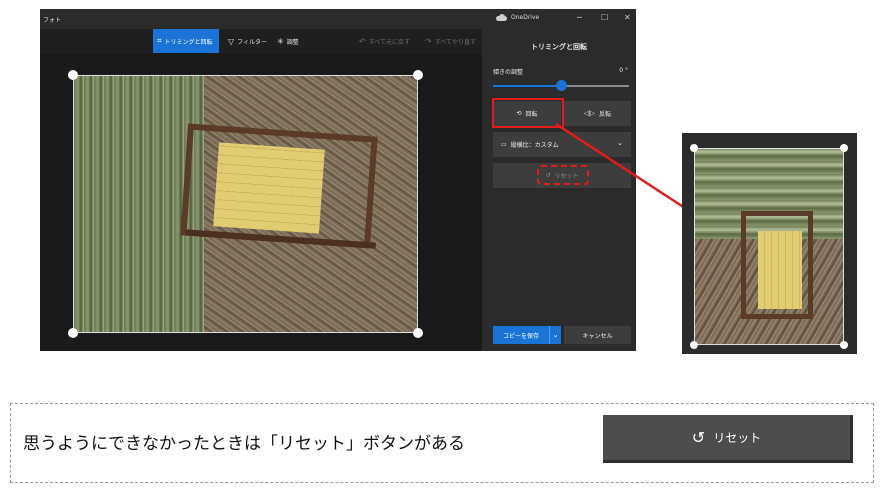 This screenshot has width=884, height=491. I want to click on minimize-button: ─, so click(579, 17).